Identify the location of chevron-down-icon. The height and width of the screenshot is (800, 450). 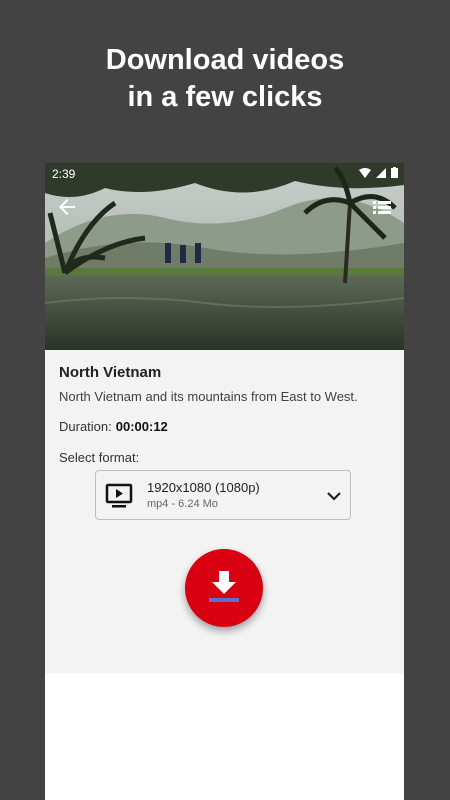
(334, 496).